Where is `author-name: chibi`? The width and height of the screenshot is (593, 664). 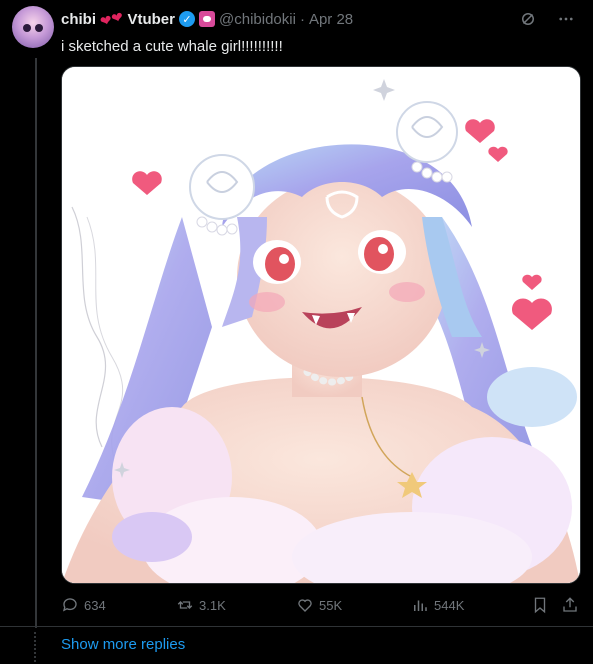 author-name: chibi is located at coordinates (78, 19).